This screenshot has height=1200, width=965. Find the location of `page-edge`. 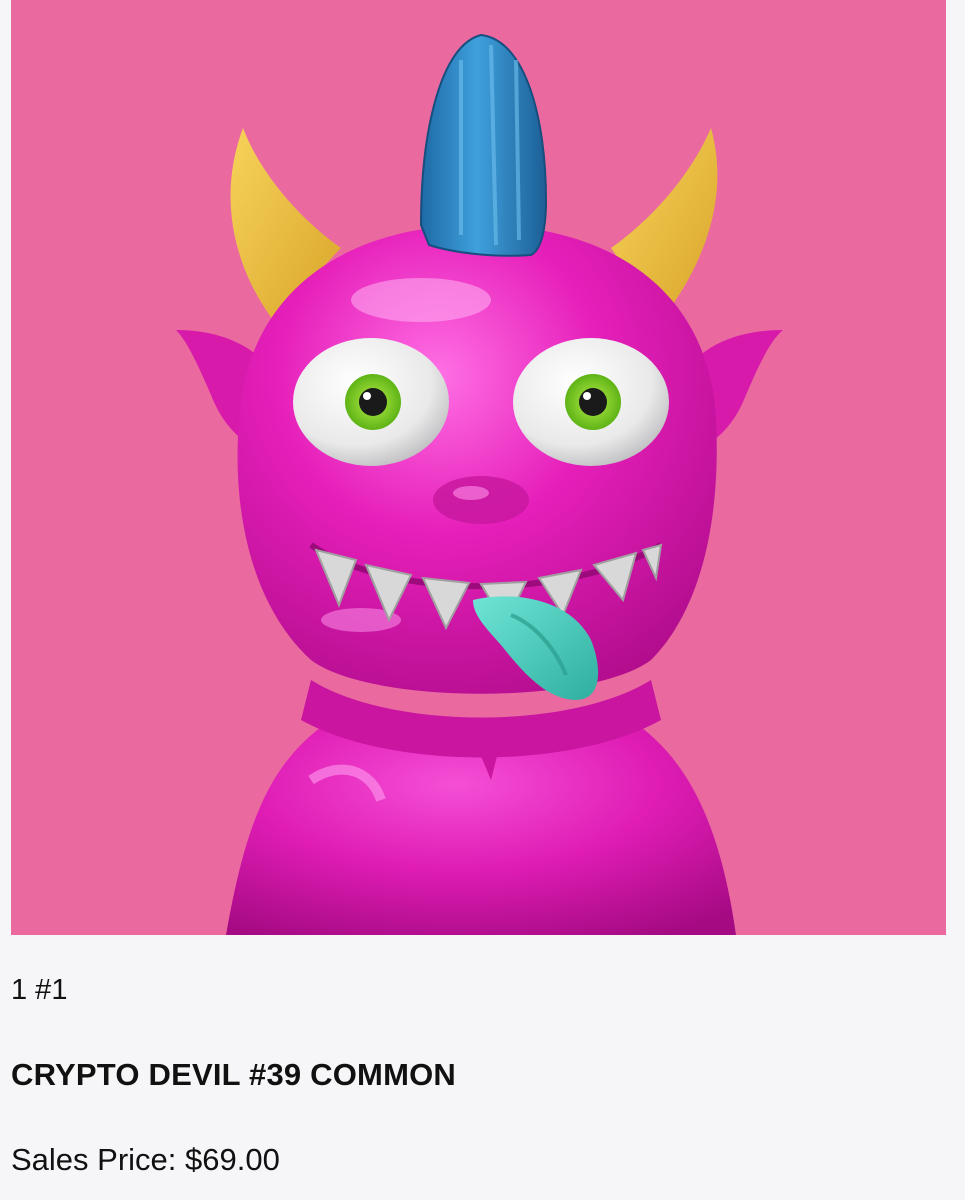

page-edge is located at coordinates (959, 600).